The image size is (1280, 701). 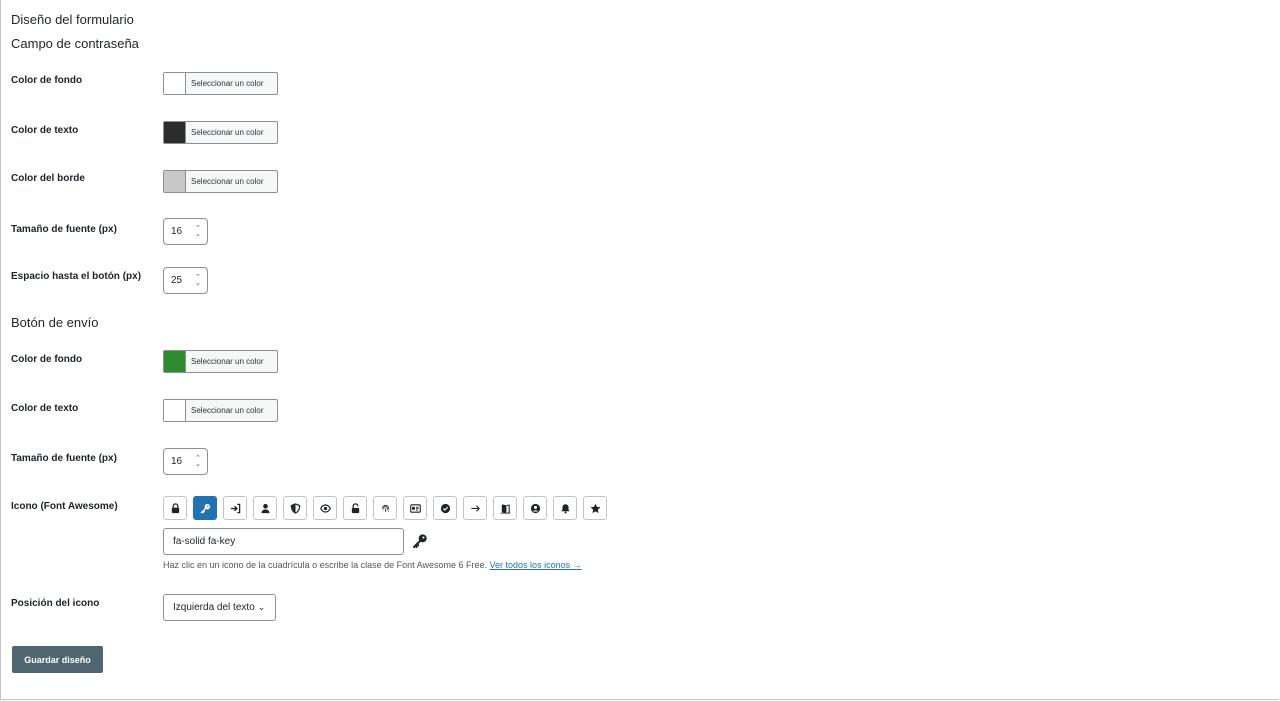 I want to click on save-design-button: Guardar diseño, so click(x=57, y=659).